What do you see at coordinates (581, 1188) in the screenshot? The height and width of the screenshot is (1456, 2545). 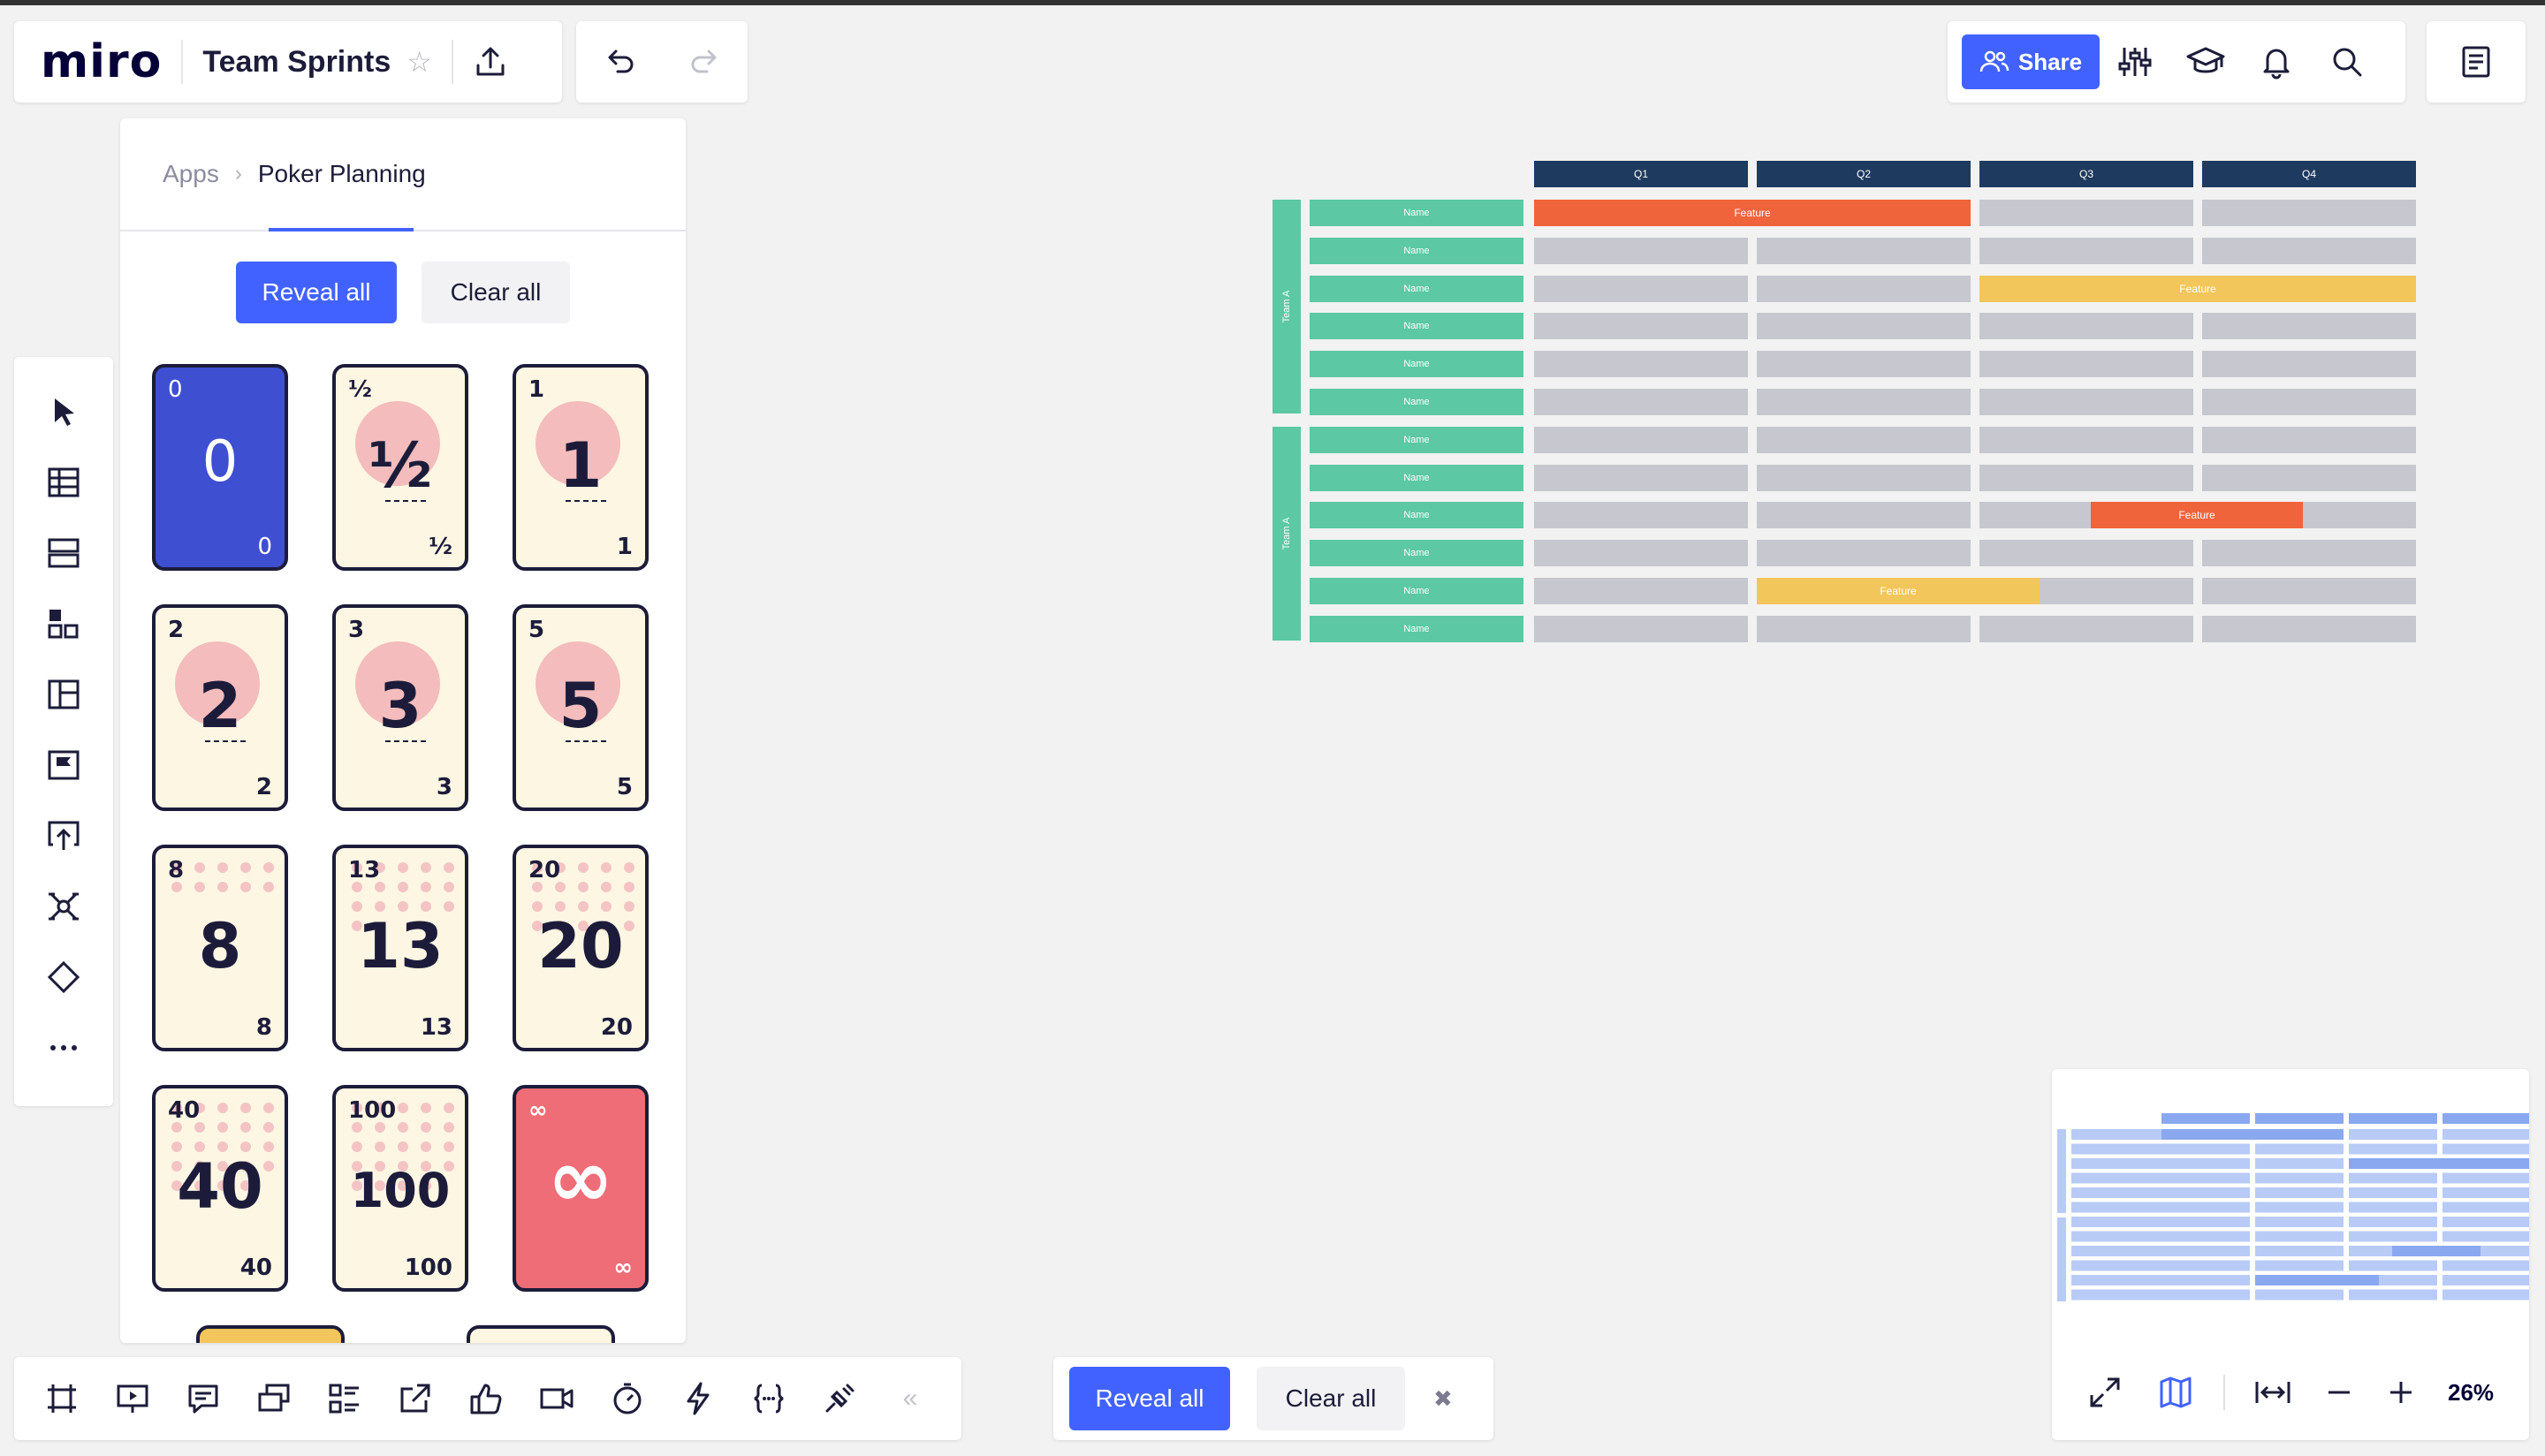 I see `poker-card-11: ∞ ∞ ∞` at bounding box center [581, 1188].